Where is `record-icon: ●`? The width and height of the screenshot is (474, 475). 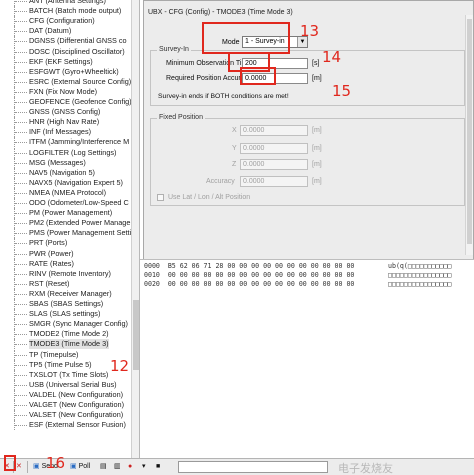 record-icon: ● is located at coordinates (130, 467).